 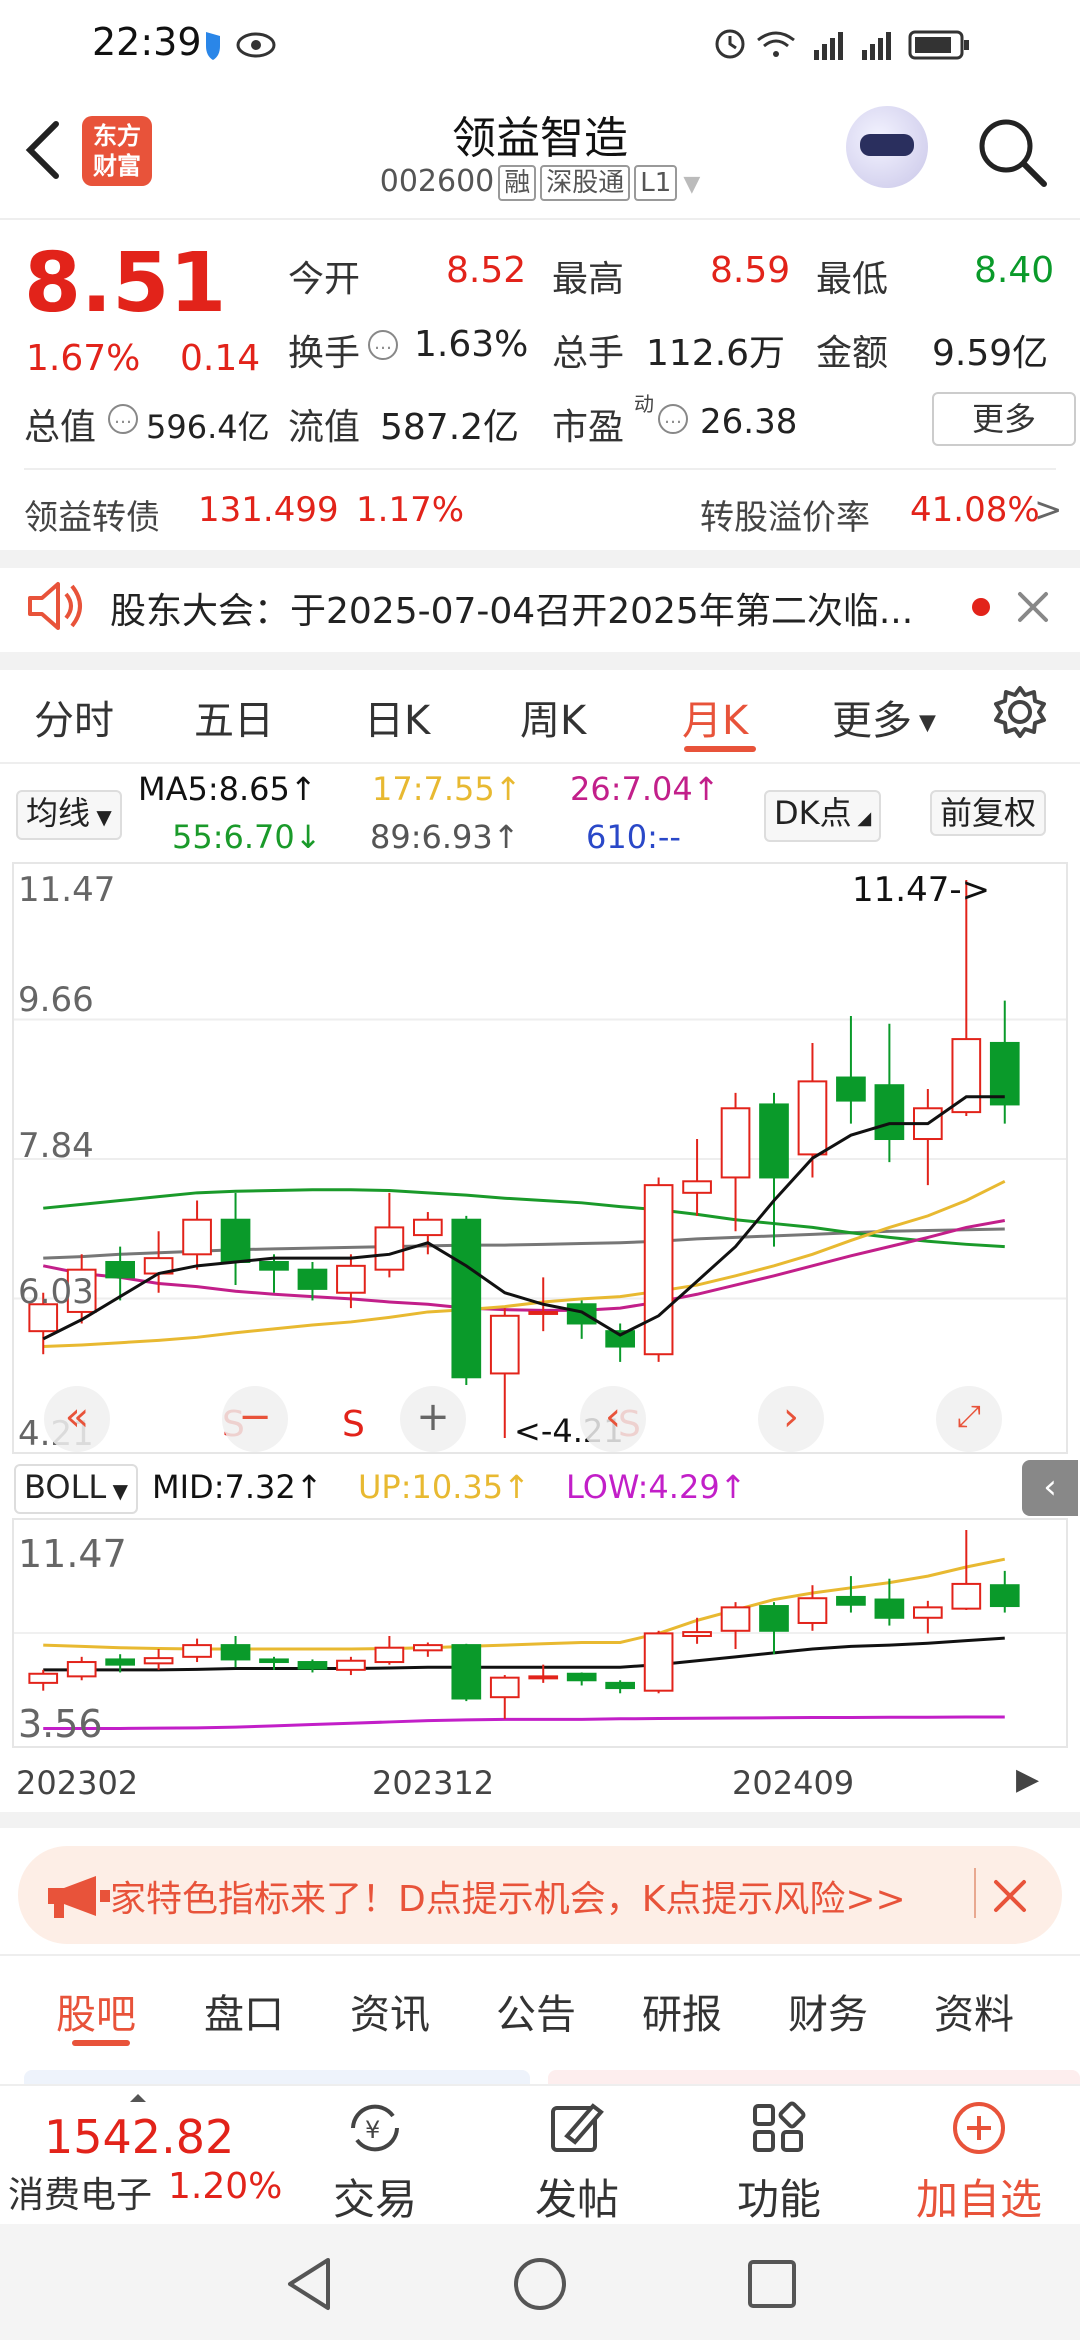 I want to click on scroll-right-icon: ›, so click(x=791, y=1419).